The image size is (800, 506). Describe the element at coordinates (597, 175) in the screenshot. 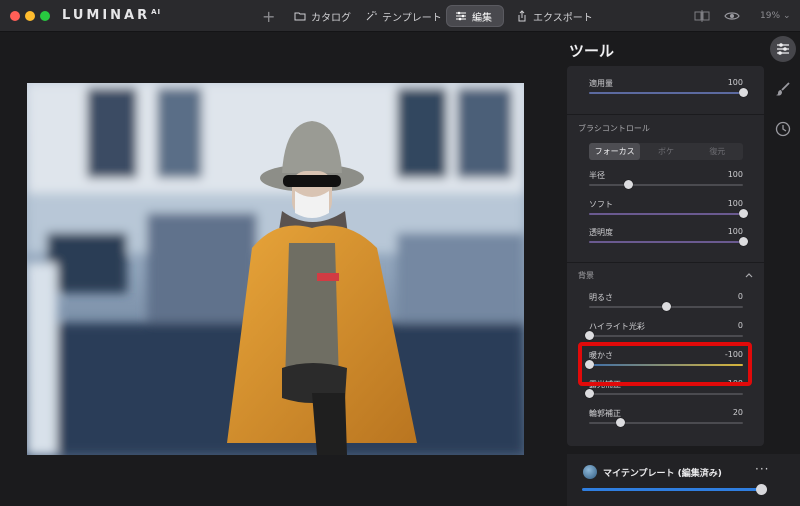

I see `radius-label: 半径` at that location.